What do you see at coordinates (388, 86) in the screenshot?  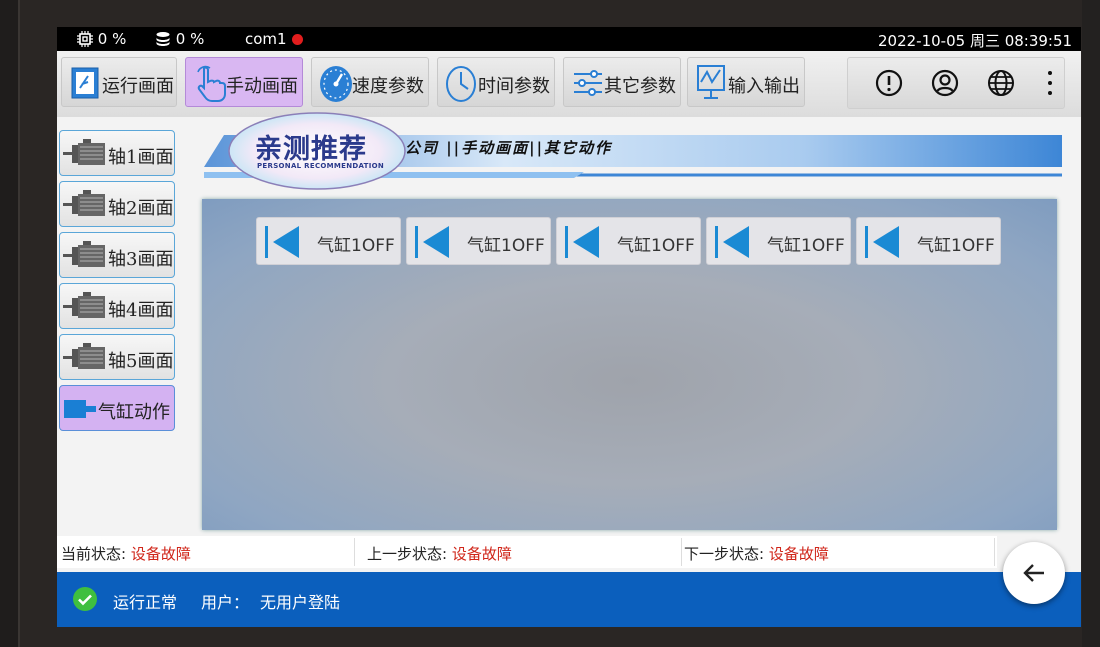 I see `tab-label: 速度参数` at bounding box center [388, 86].